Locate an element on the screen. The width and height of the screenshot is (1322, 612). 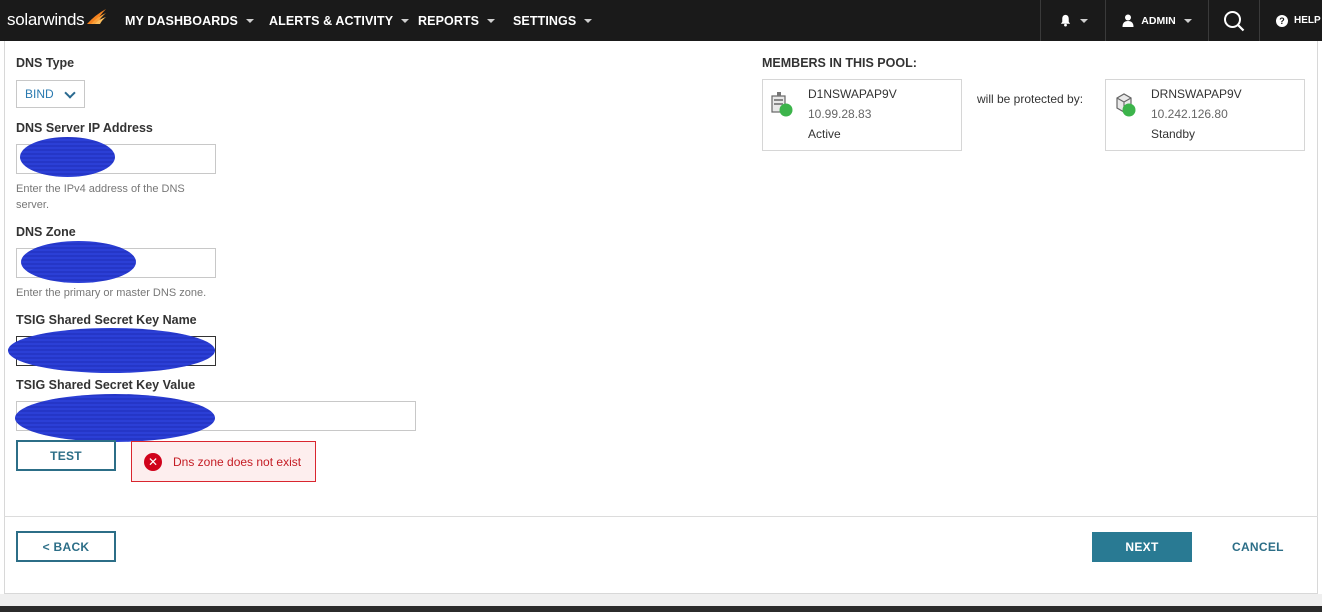
flame-icon is located at coordinates (97, 16).